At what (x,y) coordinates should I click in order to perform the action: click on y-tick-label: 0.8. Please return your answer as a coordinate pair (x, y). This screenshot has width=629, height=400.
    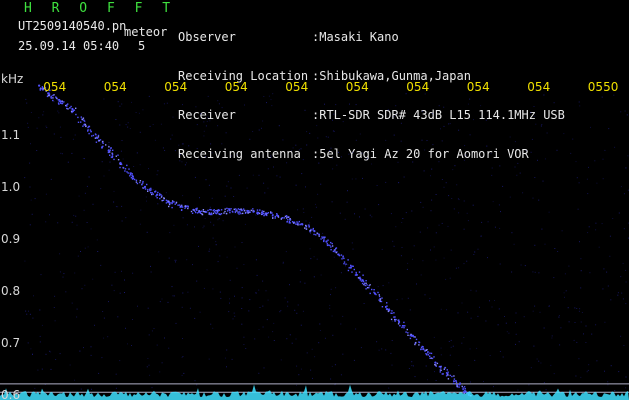
    Looking at the image, I should click on (10, 291).